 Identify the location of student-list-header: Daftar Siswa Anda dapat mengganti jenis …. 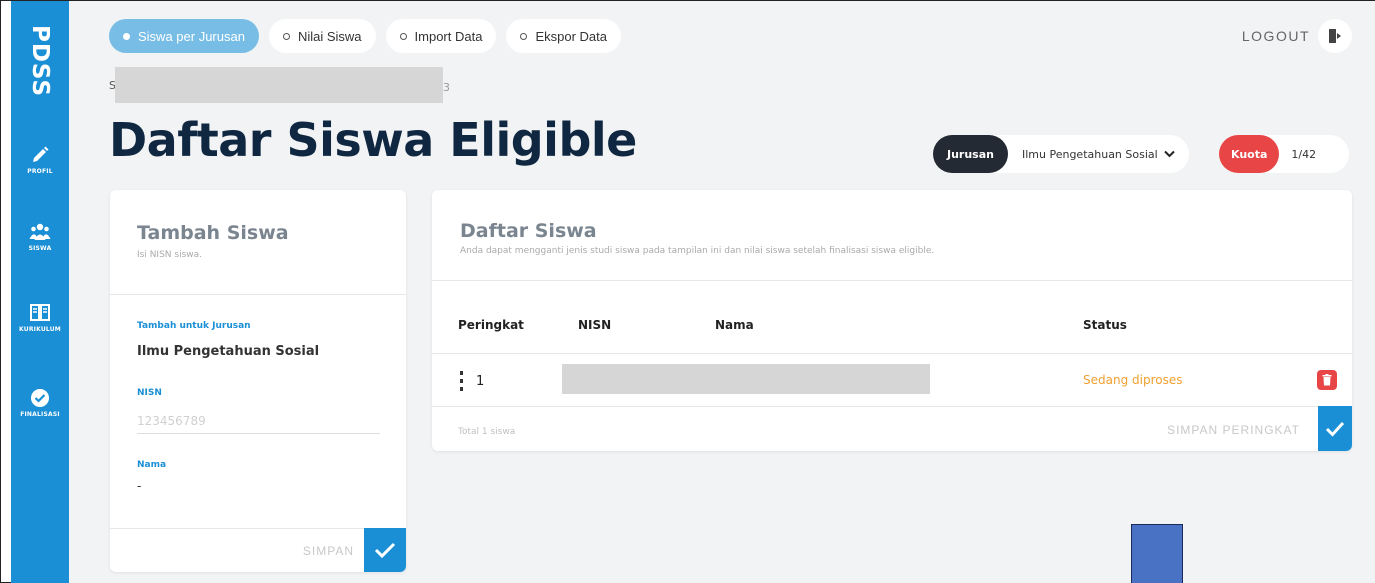
(892, 235).